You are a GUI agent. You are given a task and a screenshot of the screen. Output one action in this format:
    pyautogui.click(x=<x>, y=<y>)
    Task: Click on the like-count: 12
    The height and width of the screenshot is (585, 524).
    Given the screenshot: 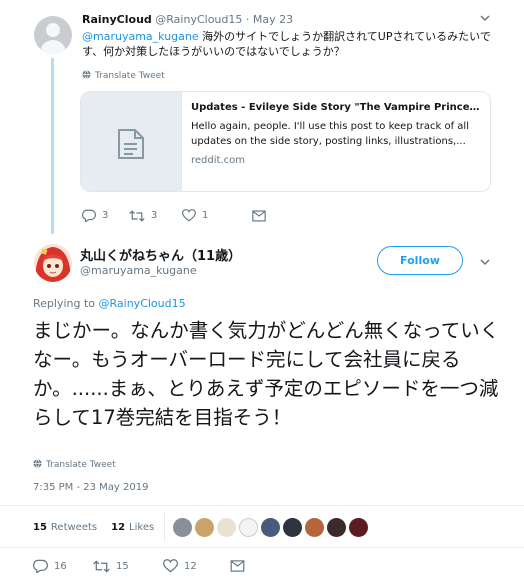 What is the action you would take?
    pyautogui.click(x=190, y=566)
    